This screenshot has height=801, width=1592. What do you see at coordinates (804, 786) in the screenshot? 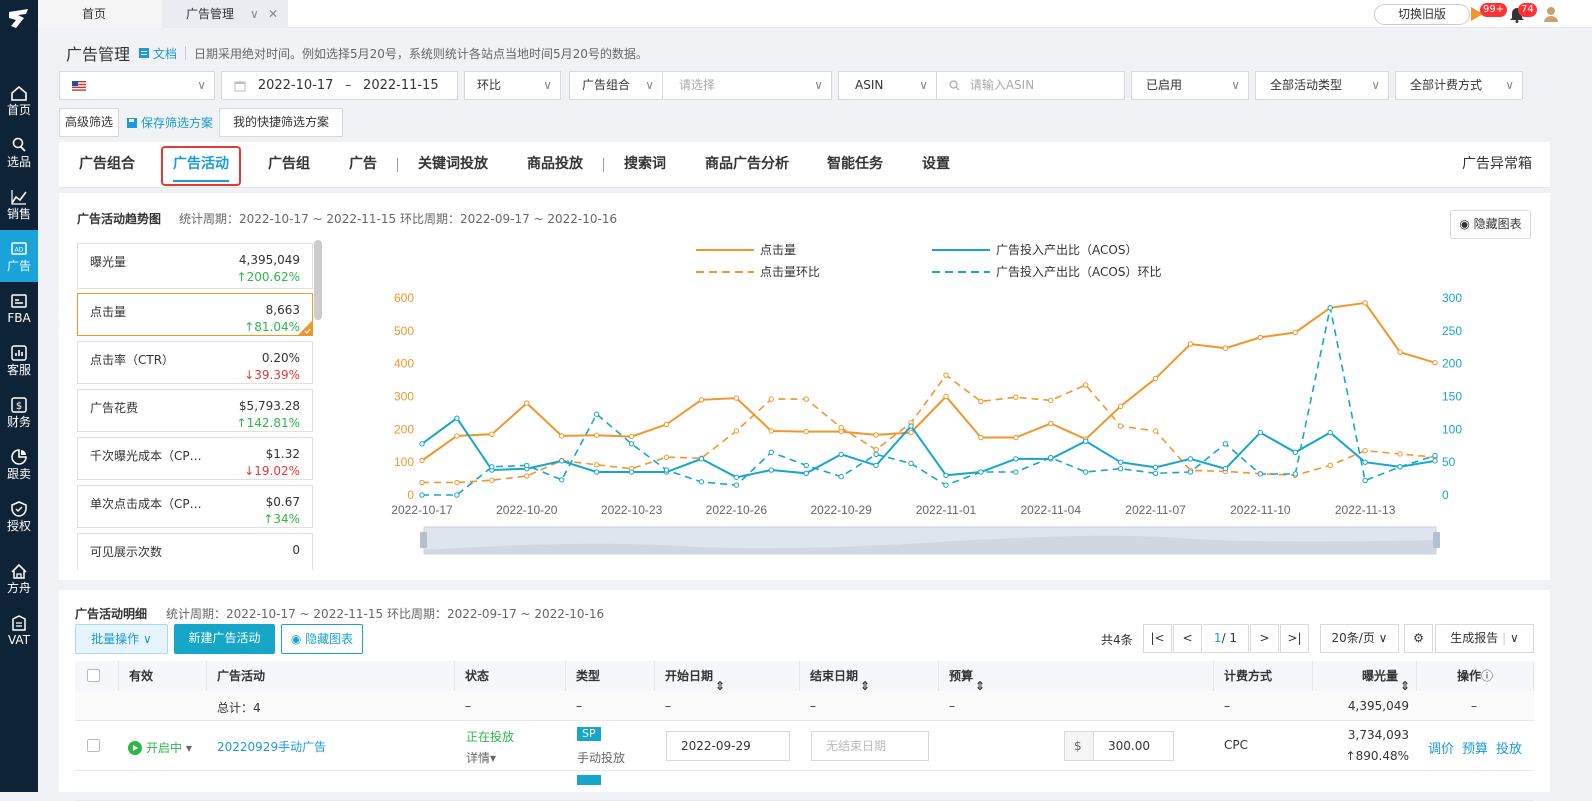
I see `table-row` at bounding box center [804, 786].